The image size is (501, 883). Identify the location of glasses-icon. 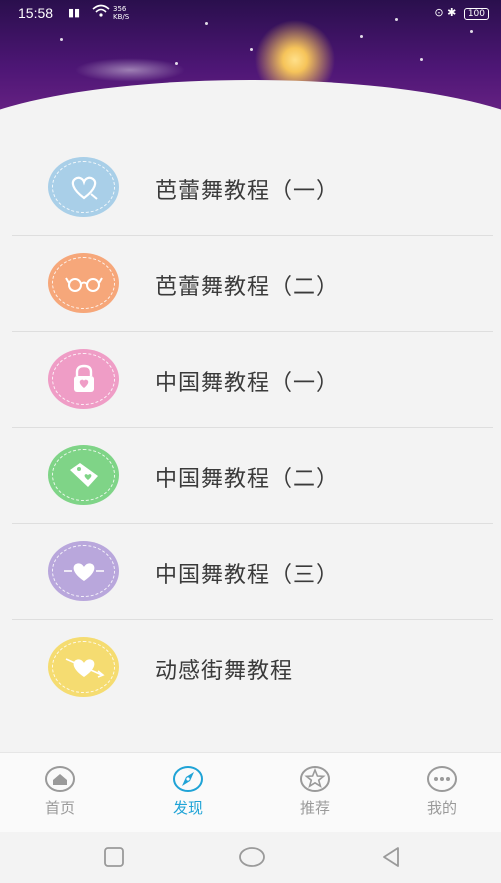
(83, 283).